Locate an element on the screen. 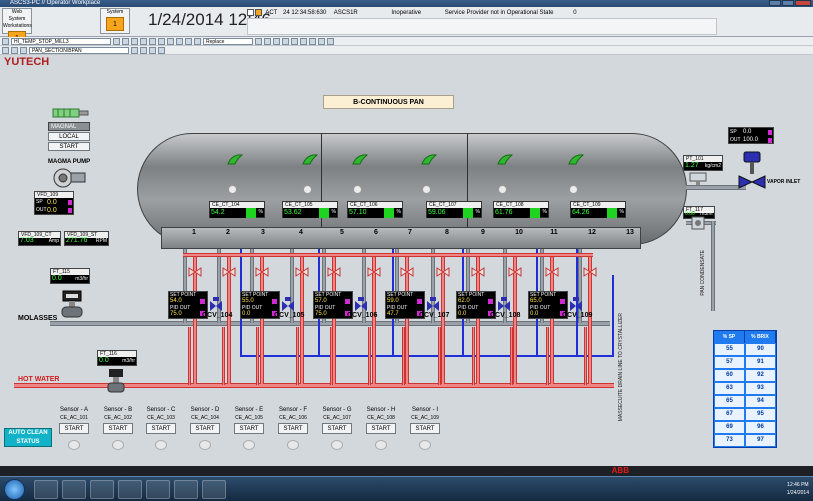  manual-valve-1-icon is located at coordinates (195, 272).